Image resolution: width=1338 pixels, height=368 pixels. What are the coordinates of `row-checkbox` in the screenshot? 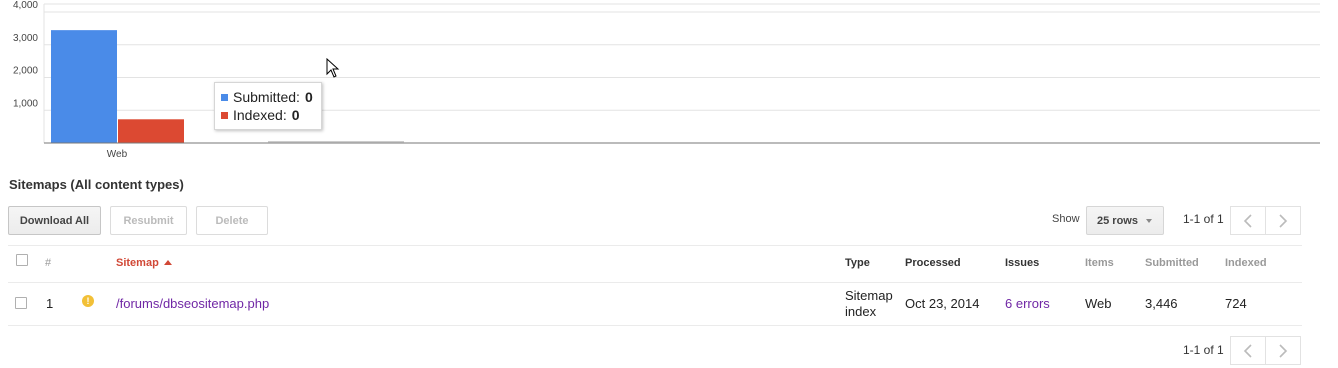 It's located at (21, 303).